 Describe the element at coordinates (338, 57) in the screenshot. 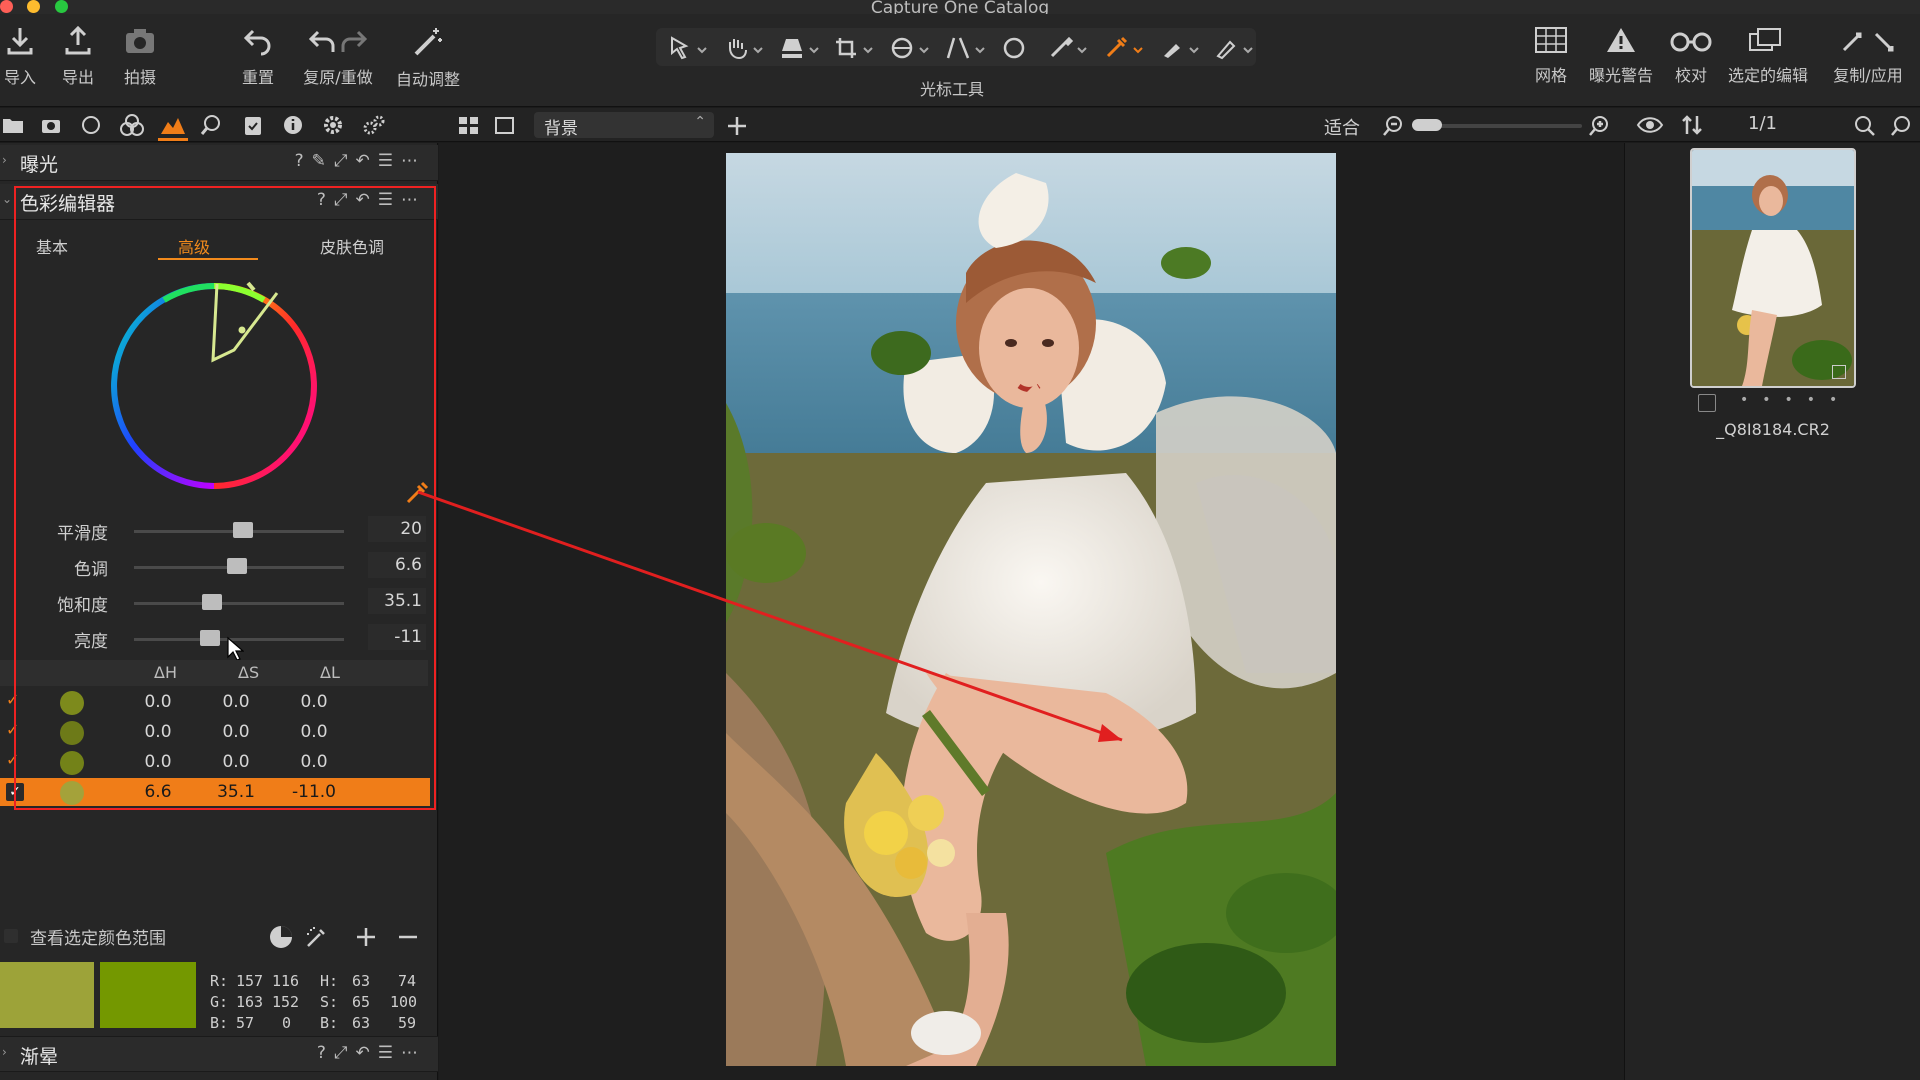

I see `undo-redo-button: 复原/重做` at that location.